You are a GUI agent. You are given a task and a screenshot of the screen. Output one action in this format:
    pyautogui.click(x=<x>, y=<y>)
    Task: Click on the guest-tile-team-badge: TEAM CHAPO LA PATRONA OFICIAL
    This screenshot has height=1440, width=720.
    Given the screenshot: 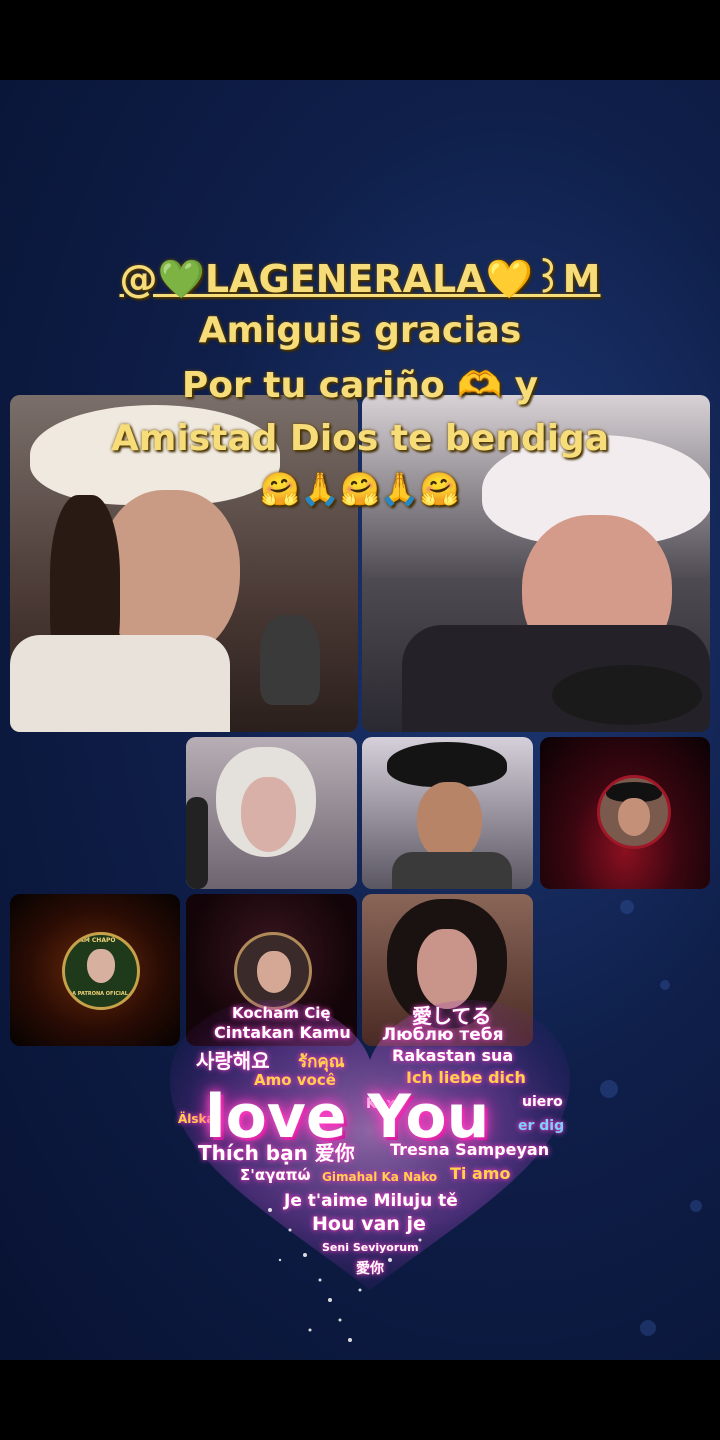 What is the action you would take?
    pyautogui.click(x=95, y=970)
    